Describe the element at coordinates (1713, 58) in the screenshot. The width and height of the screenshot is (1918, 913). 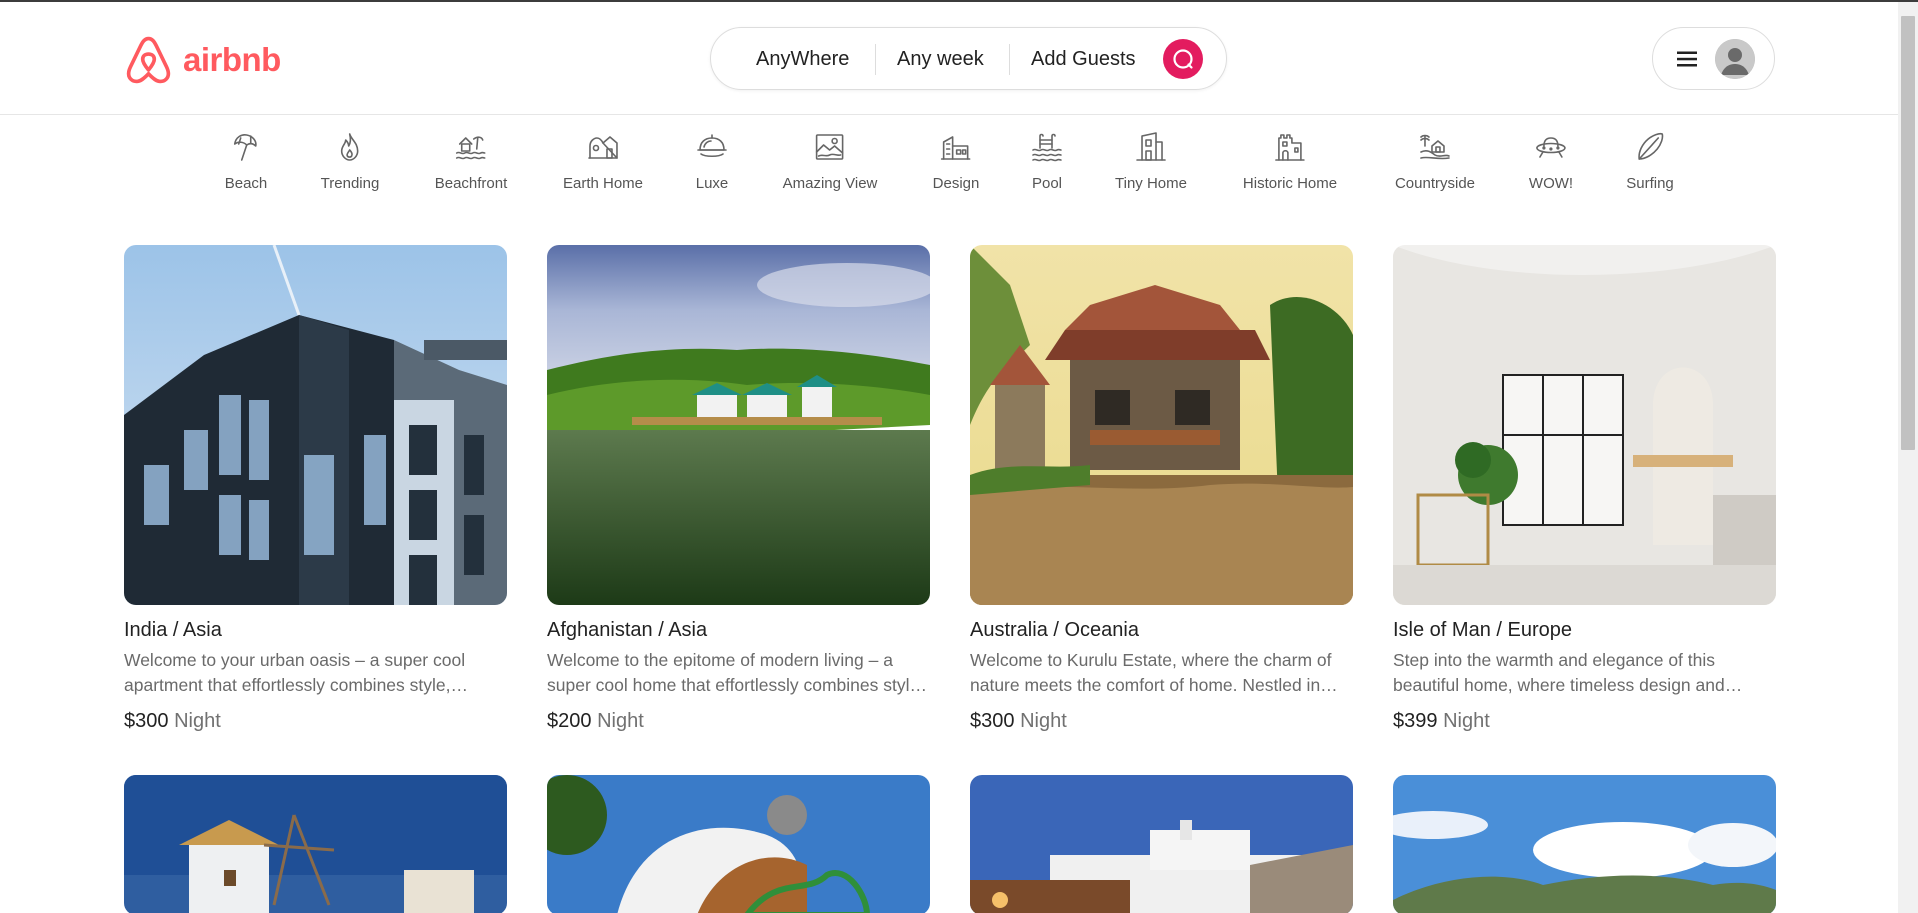
I see `user-menu-button` at that location.